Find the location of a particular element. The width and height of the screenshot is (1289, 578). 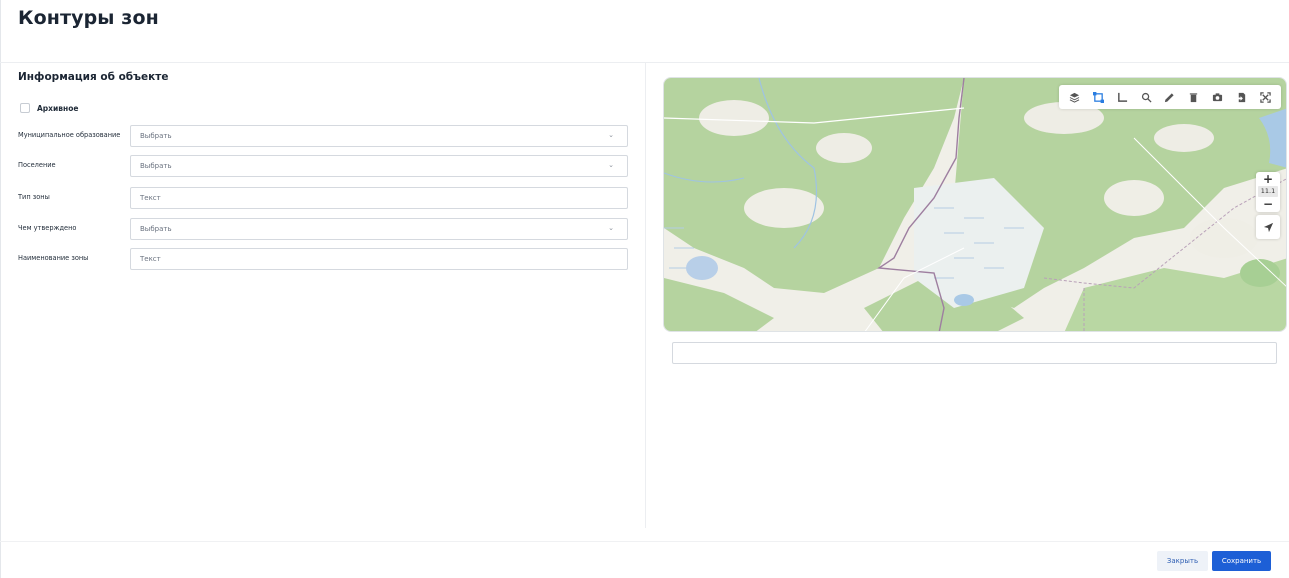

approved-by-label: Чем утверждено is located at coordinates (47, 228).